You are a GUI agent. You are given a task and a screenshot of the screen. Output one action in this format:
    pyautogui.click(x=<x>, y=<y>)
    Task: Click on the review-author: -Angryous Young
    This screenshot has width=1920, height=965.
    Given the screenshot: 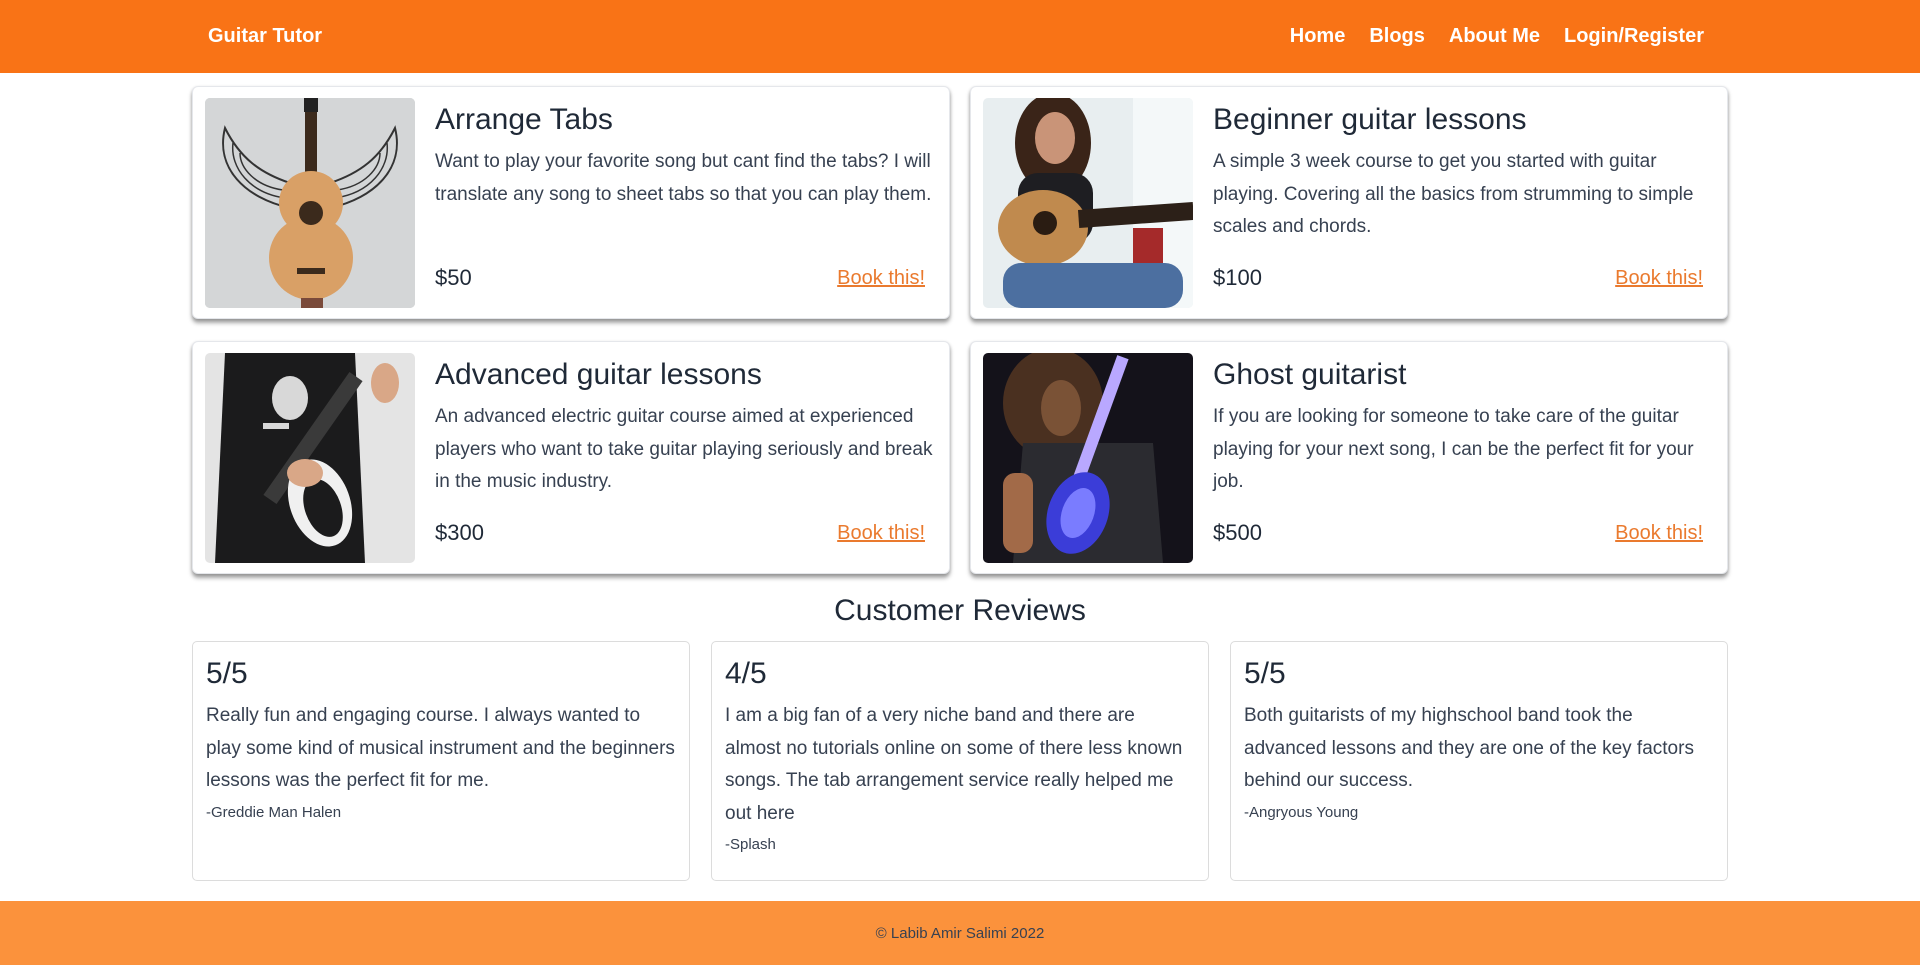 What is the action you would take?
    pyautogui.click(x=1301, y=812)
    